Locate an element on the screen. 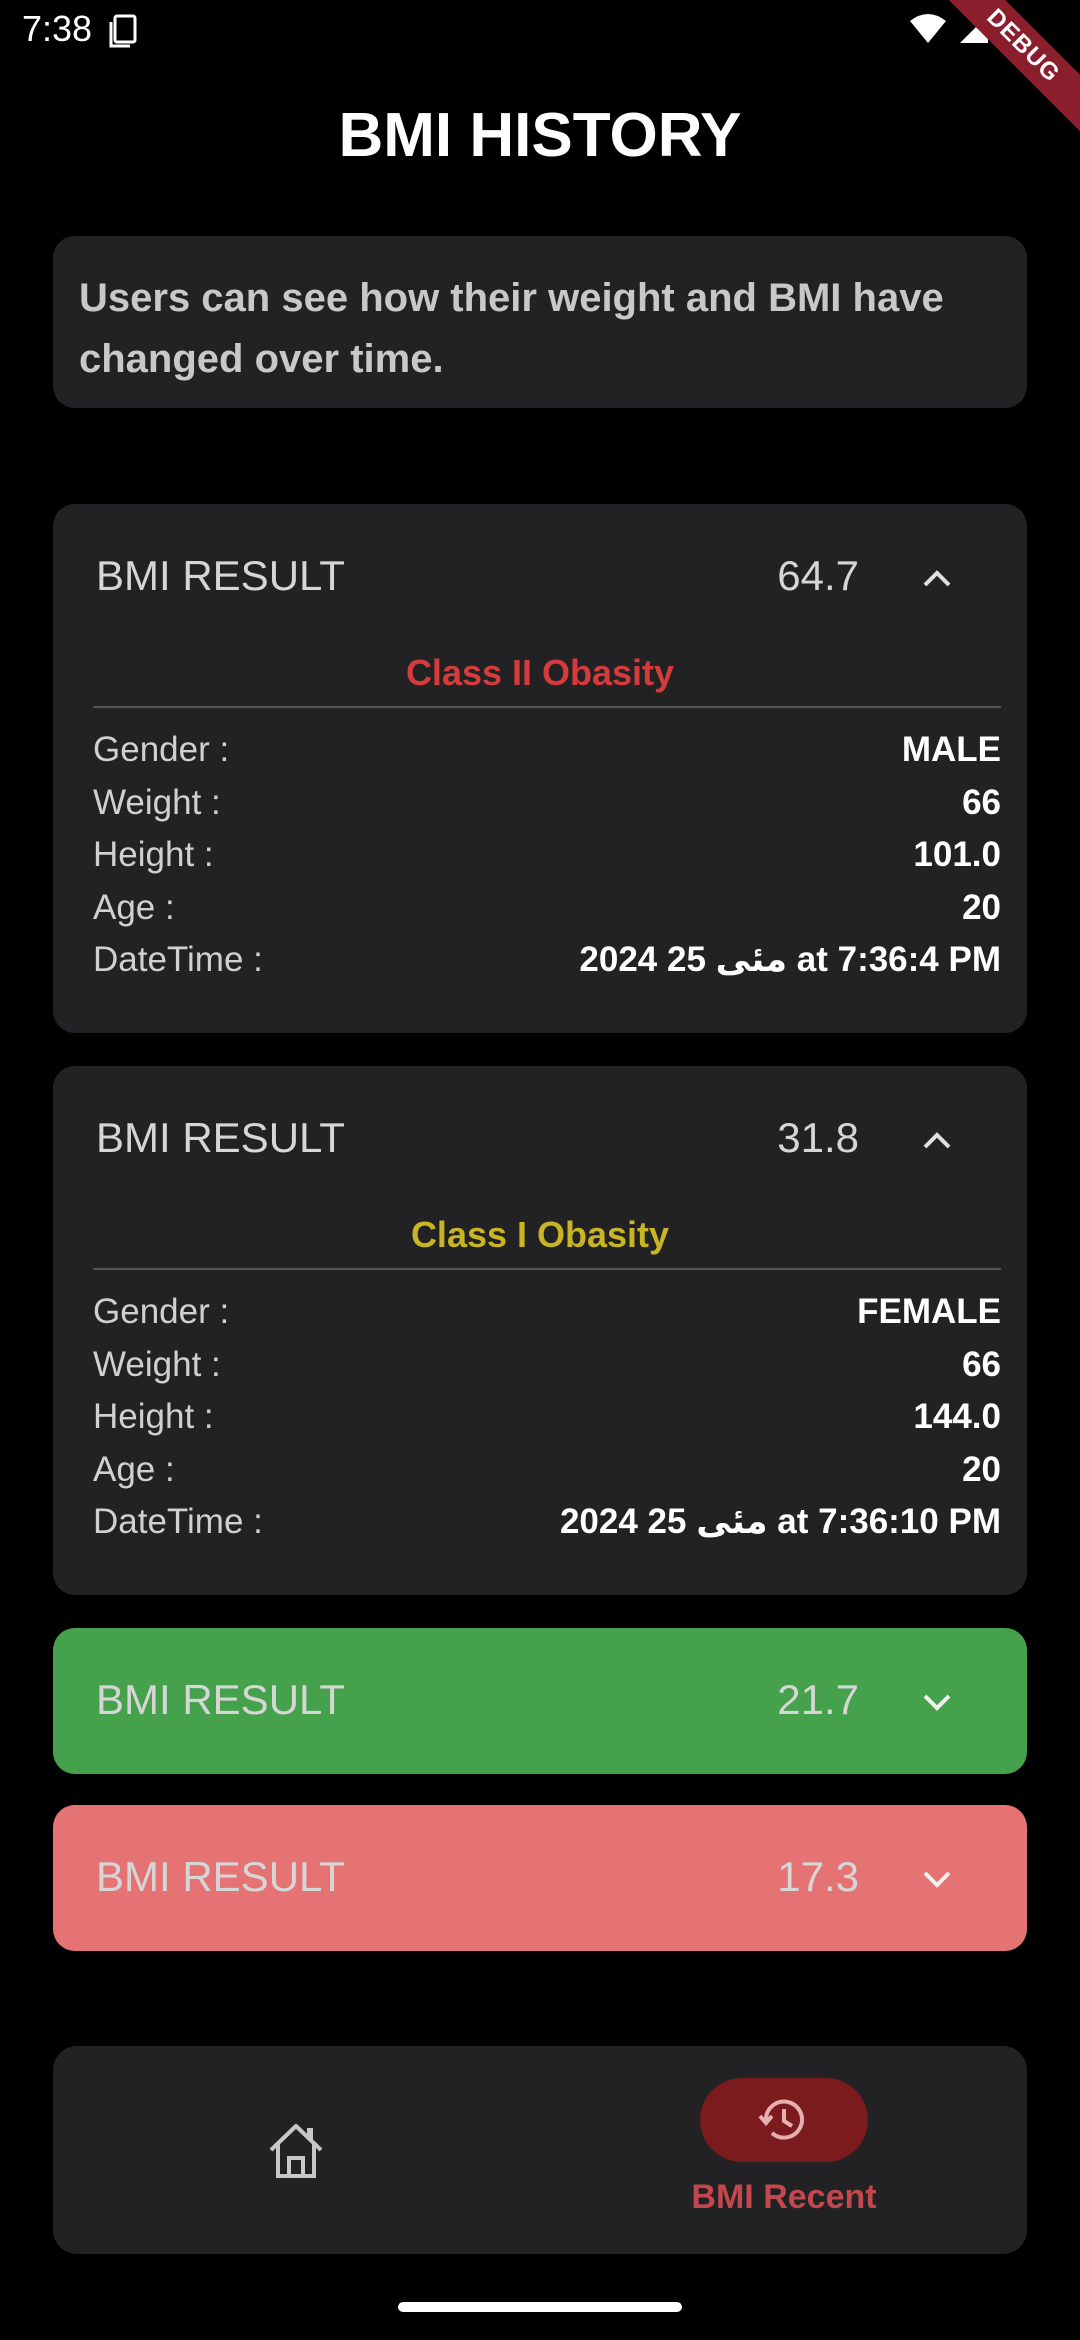  detail-row-gender: Gender : MALE is located at coordinates (547, 756).